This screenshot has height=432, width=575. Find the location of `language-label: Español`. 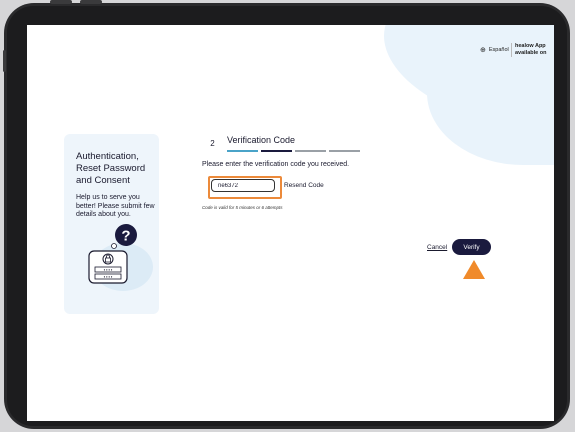

language-label: Español is located at coordinates (498, 50).